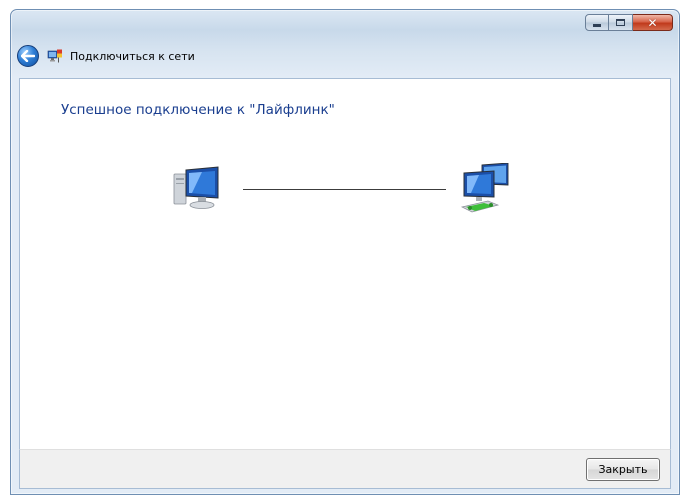 The width and height of the screenshot is (683, 498). I want to click on minimize-icon, so click(597, 25).